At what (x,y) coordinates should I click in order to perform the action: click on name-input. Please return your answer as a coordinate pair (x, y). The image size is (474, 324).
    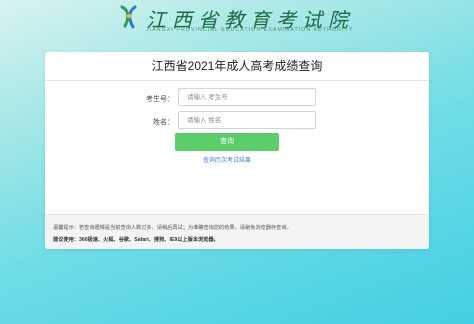
    Looking at the image, I should click on (247, 120).